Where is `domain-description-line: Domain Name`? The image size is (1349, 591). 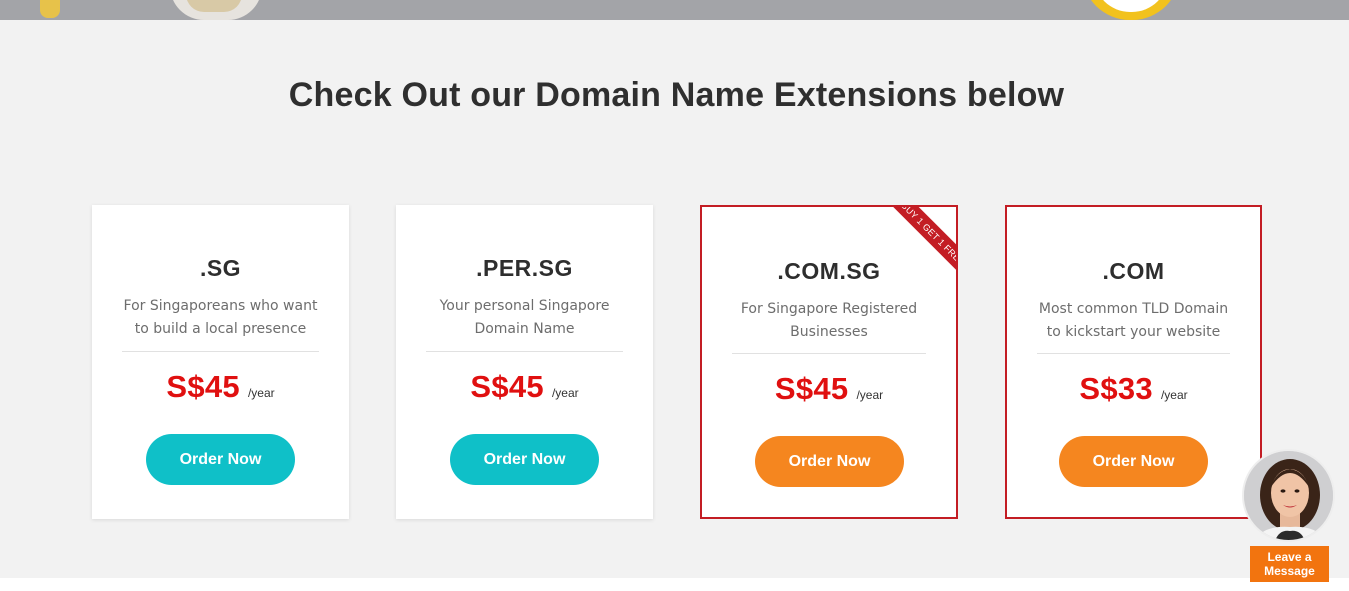
domain-description-line: Domain Name is located at coordinates (524, 329).